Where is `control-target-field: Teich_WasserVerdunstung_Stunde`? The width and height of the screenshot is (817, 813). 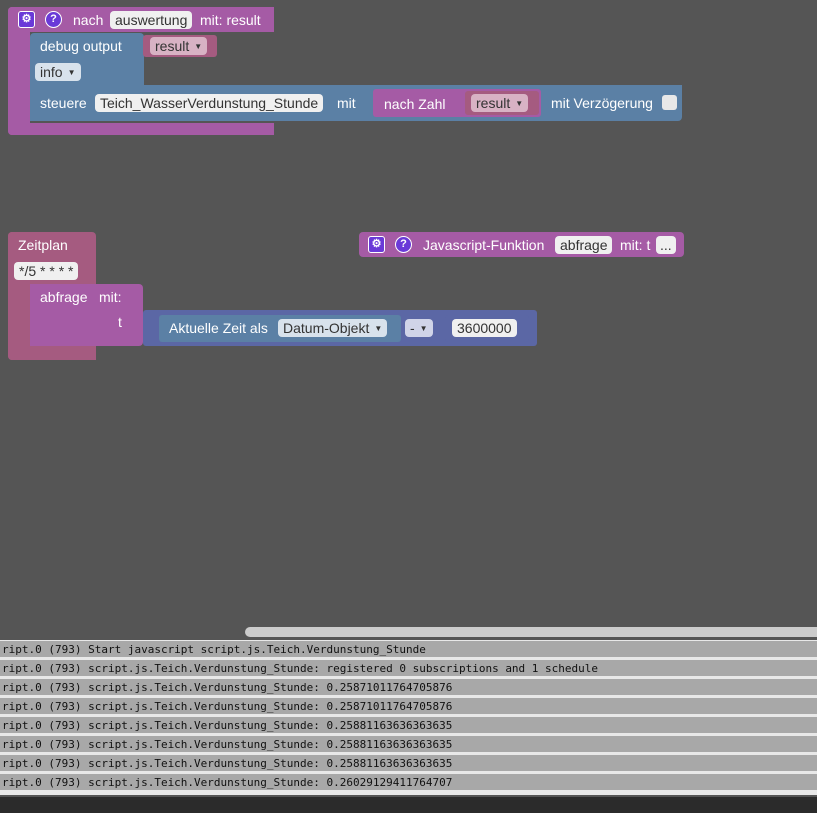 control-target-field: Teich_WasserVerdunstung_Stunde is located at coordinates (209, 103).